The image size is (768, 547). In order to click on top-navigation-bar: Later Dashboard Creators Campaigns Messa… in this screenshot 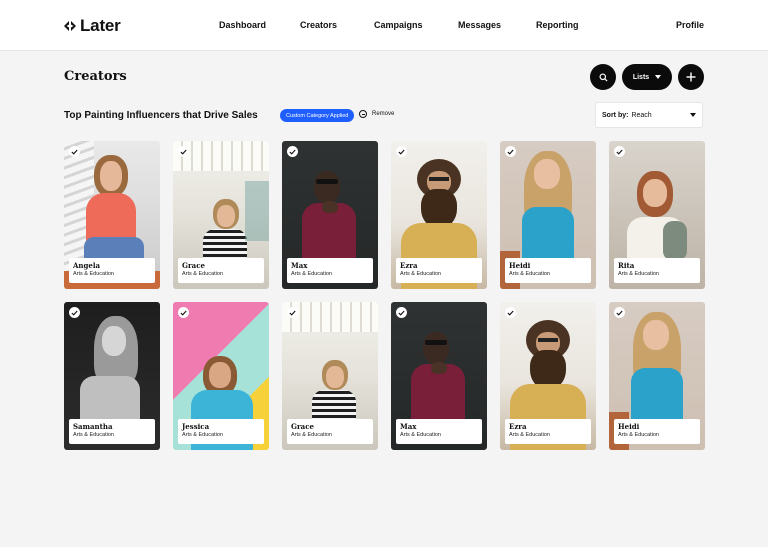, I will do `click(384, 25)`.